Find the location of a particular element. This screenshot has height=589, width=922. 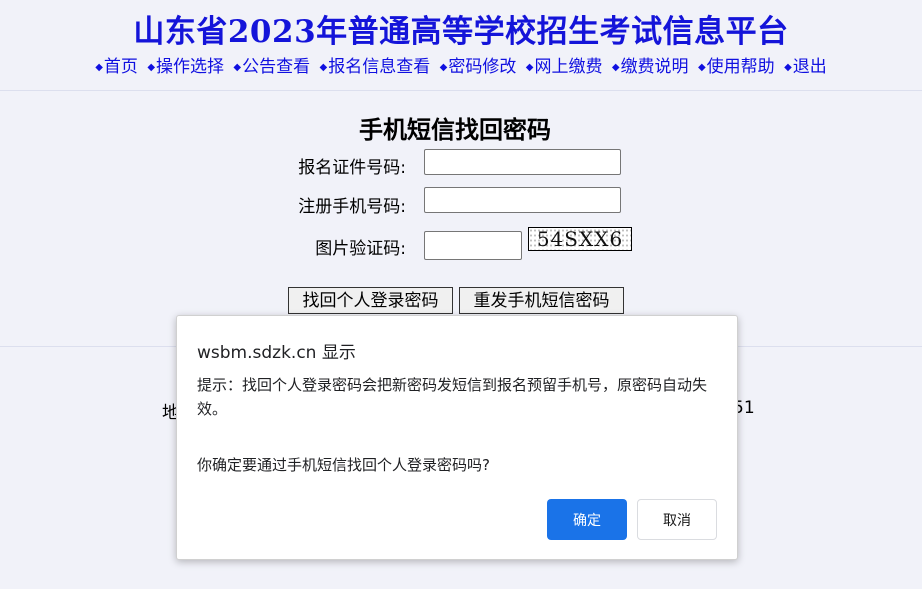

nav-label: 首页 is located at coordinates (120, 67).